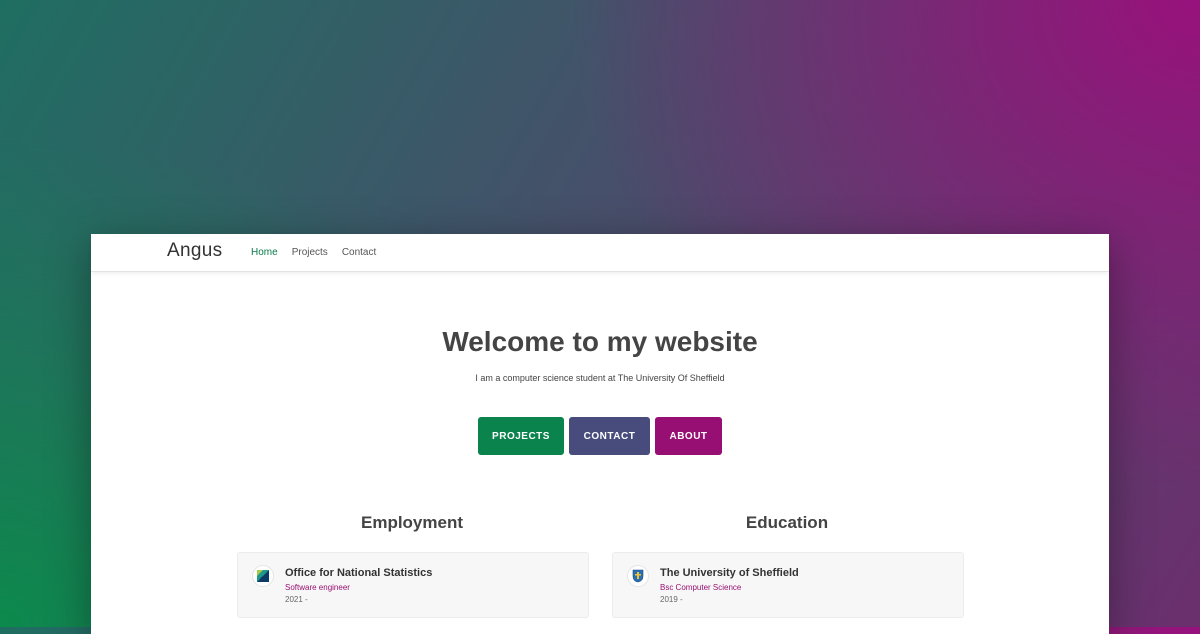 This screenshot has width=1200, height=634. I want to click on nav-home: Home, so click(264, 252).